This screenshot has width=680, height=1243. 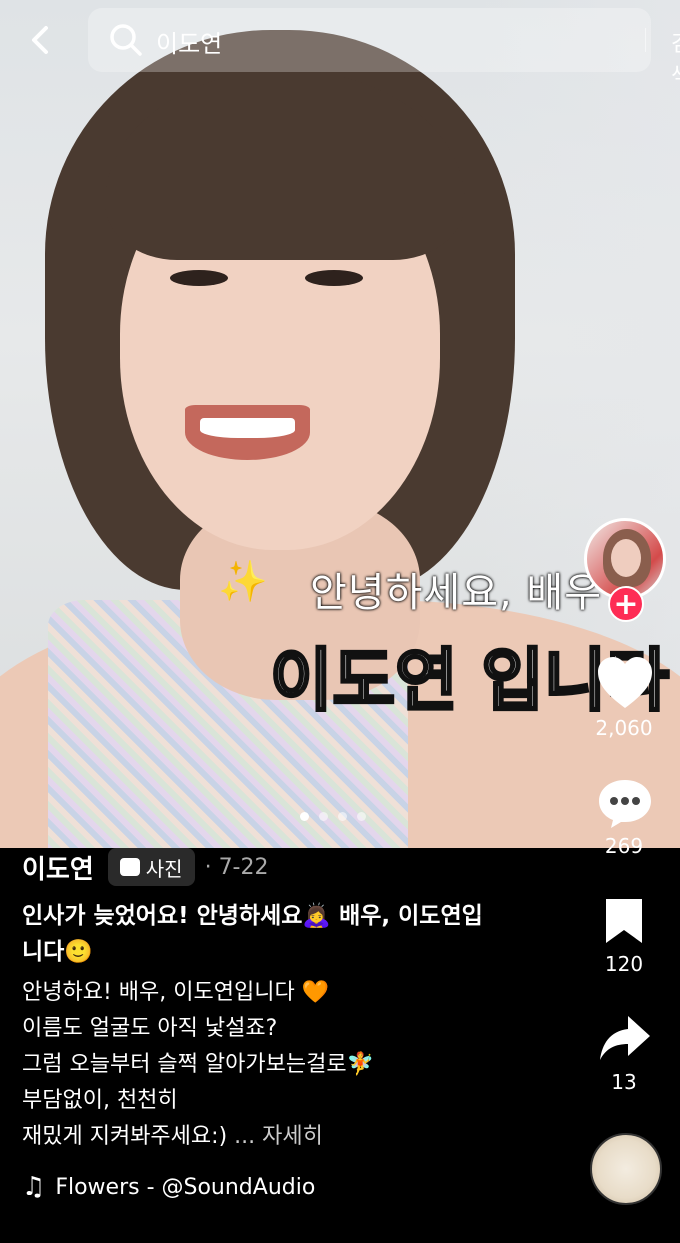 I want to click on search-icon, so click(x=126, y=40).